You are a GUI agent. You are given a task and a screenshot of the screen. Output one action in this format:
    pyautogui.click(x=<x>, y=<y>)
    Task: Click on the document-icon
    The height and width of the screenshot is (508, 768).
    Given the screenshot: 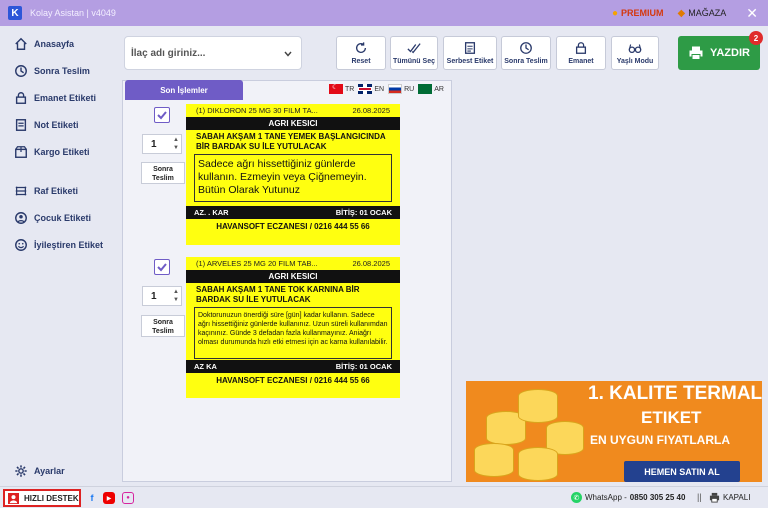 What is the action you would take?
    pyautogui.click(x=470, y=48)
    